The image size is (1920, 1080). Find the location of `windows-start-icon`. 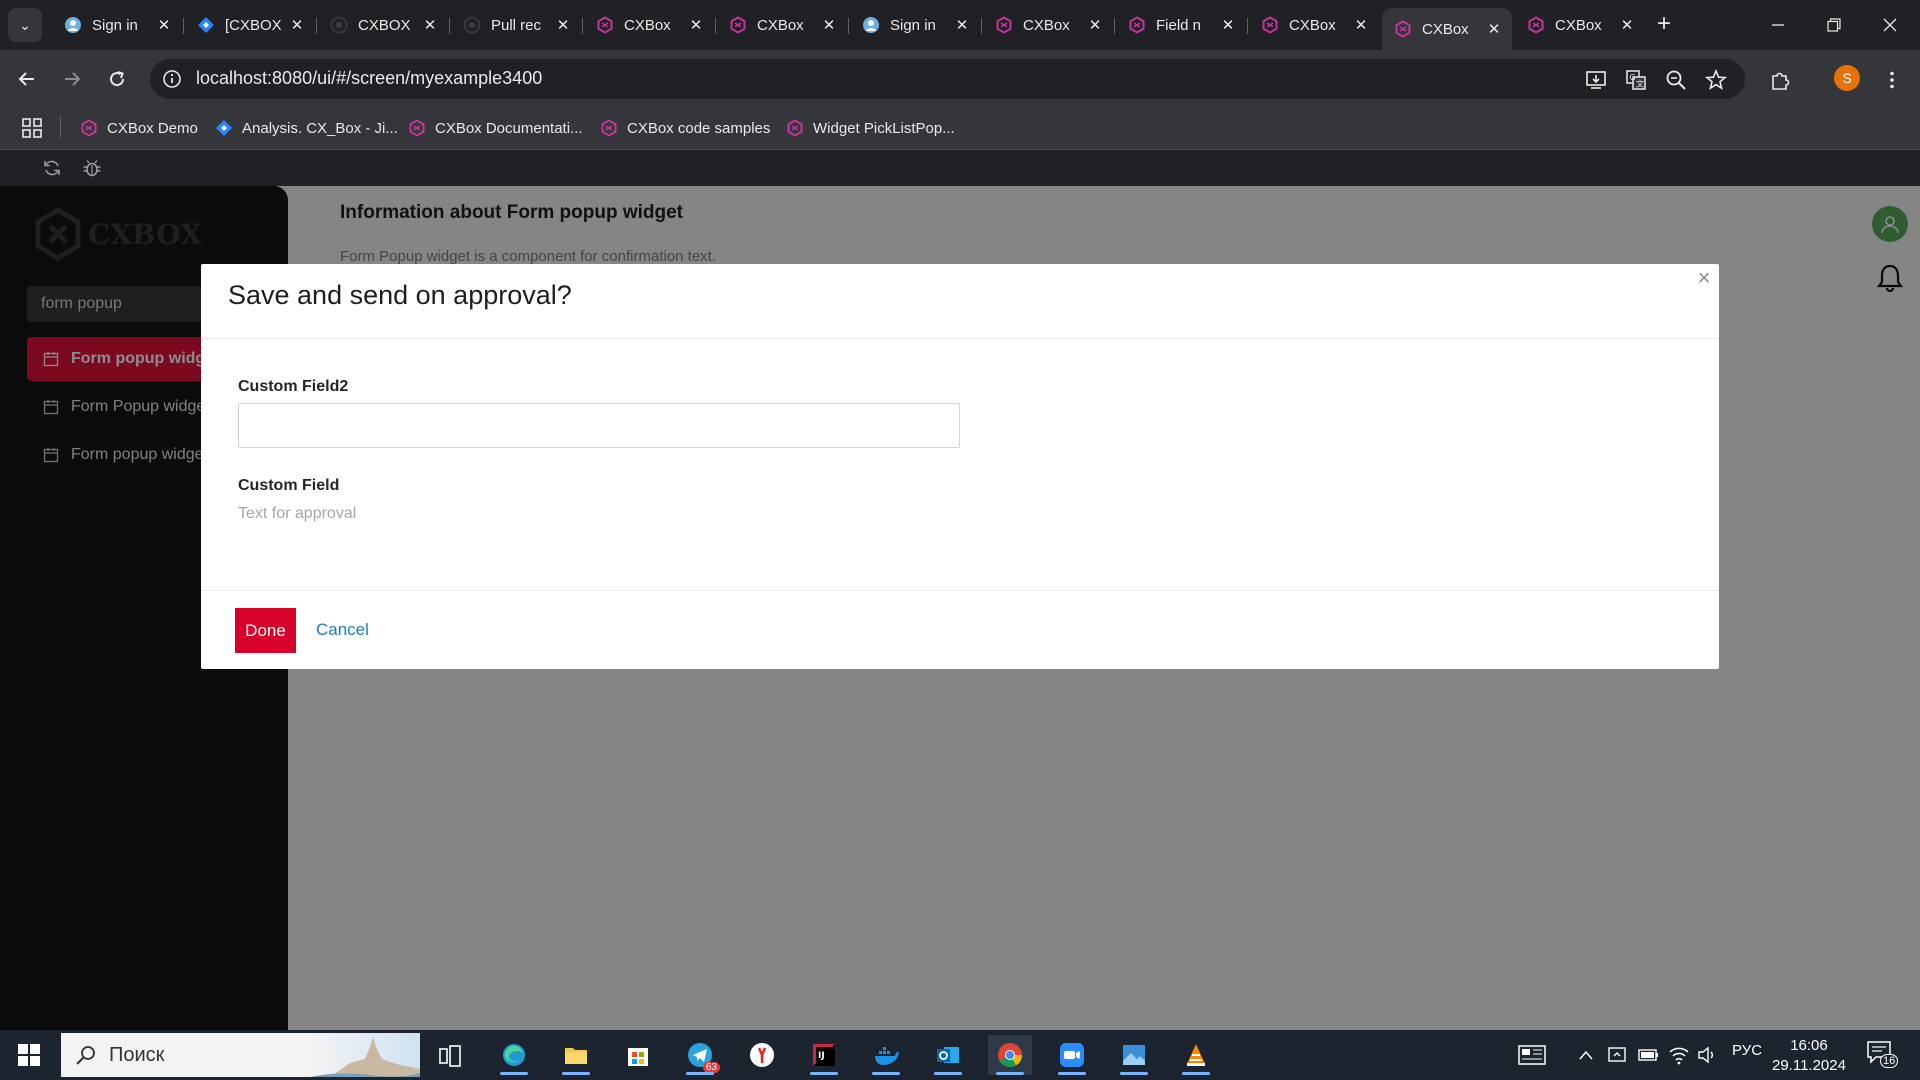

windows-start-icon is located at coordinates (29, 1055).